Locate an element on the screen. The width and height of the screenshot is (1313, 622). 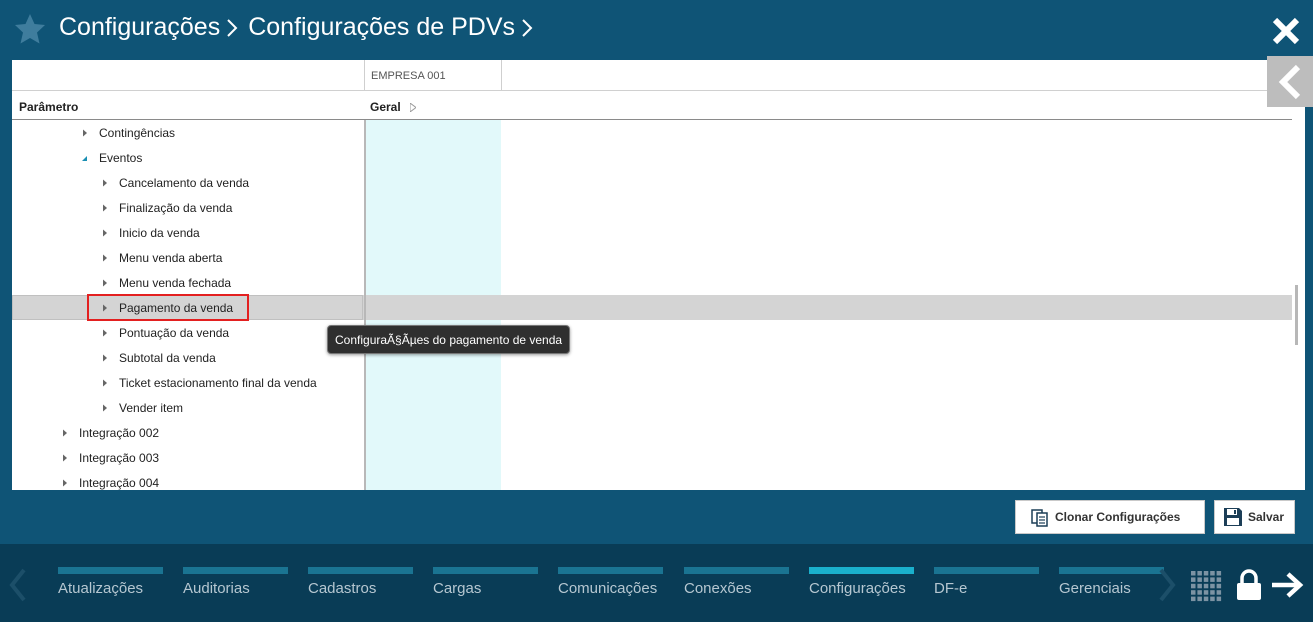
breadcrumb-item-configuracoes: Configurações is located at coordinates (139, 27).